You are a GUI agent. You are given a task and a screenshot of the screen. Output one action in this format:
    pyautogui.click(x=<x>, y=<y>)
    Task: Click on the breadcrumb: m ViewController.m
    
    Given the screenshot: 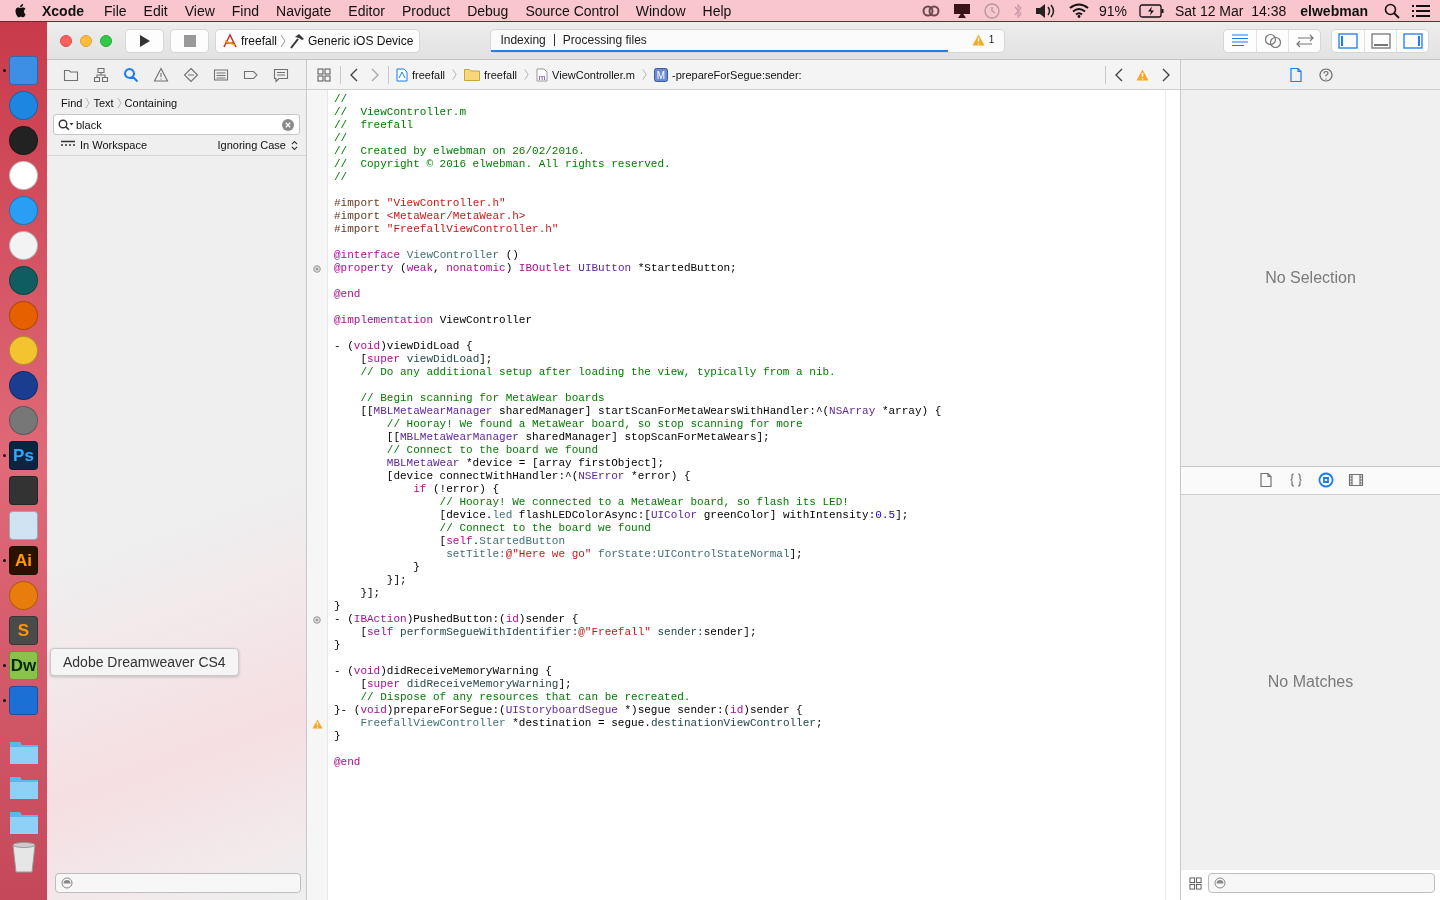 What is the action you would take?
    pyautogui.click(x=585, y=74)
    